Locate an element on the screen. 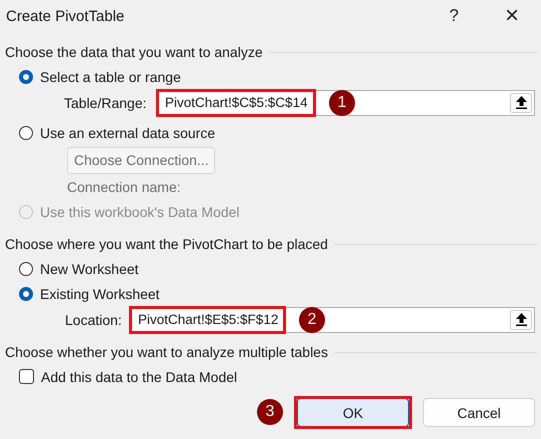 The image size is (541, 439). window-title: Create PivotTable is located at coordinates (65, 16).